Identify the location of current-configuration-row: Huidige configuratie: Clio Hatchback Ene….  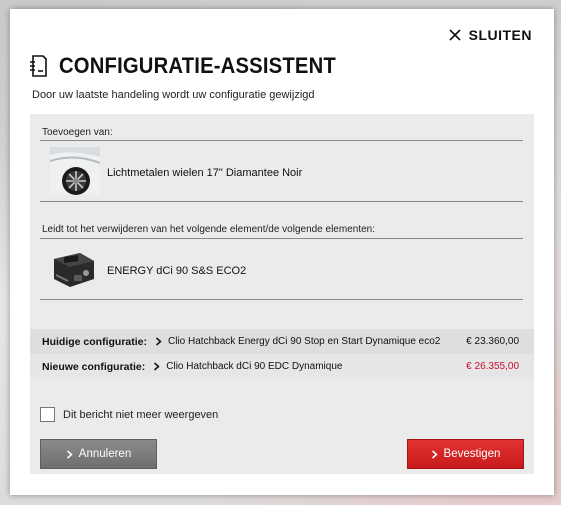
(282, 341).